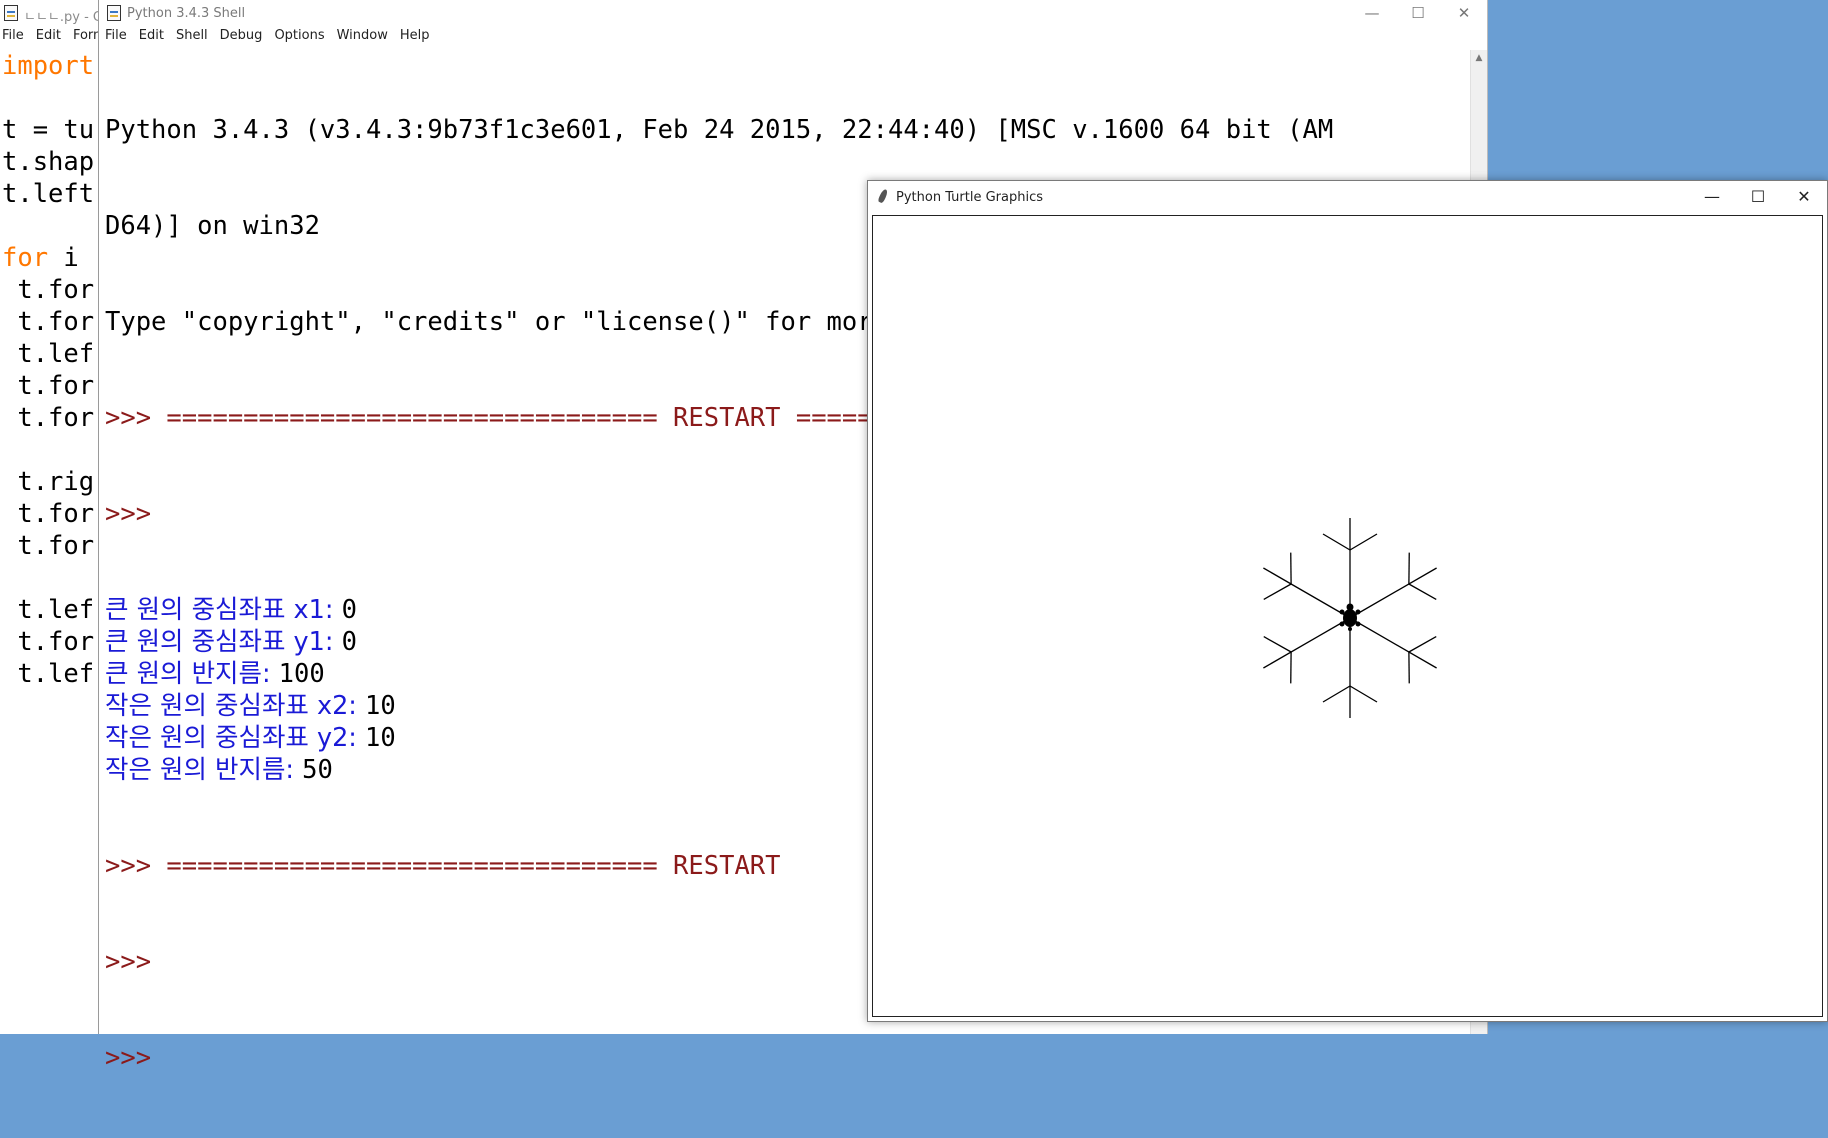 Image resolution: width=1828 pixels, height=1138 pixels. I want to click on editor-code-line: import, so click(48, 66).